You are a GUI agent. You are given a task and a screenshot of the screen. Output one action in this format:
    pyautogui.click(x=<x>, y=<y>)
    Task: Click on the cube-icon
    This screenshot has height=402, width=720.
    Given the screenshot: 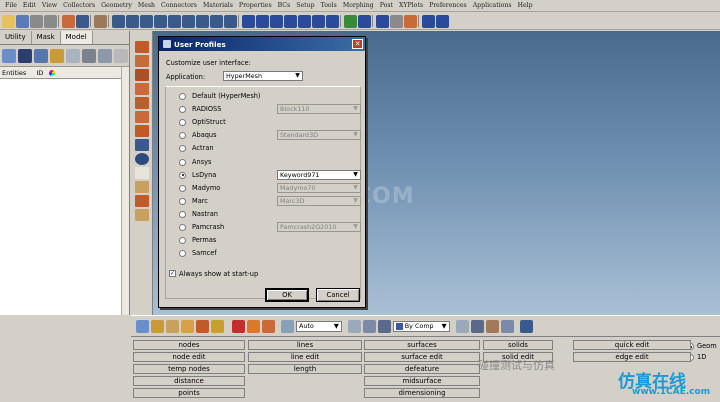 What is the action you would take?
    pyautogui.click(x=384, y=326)
    